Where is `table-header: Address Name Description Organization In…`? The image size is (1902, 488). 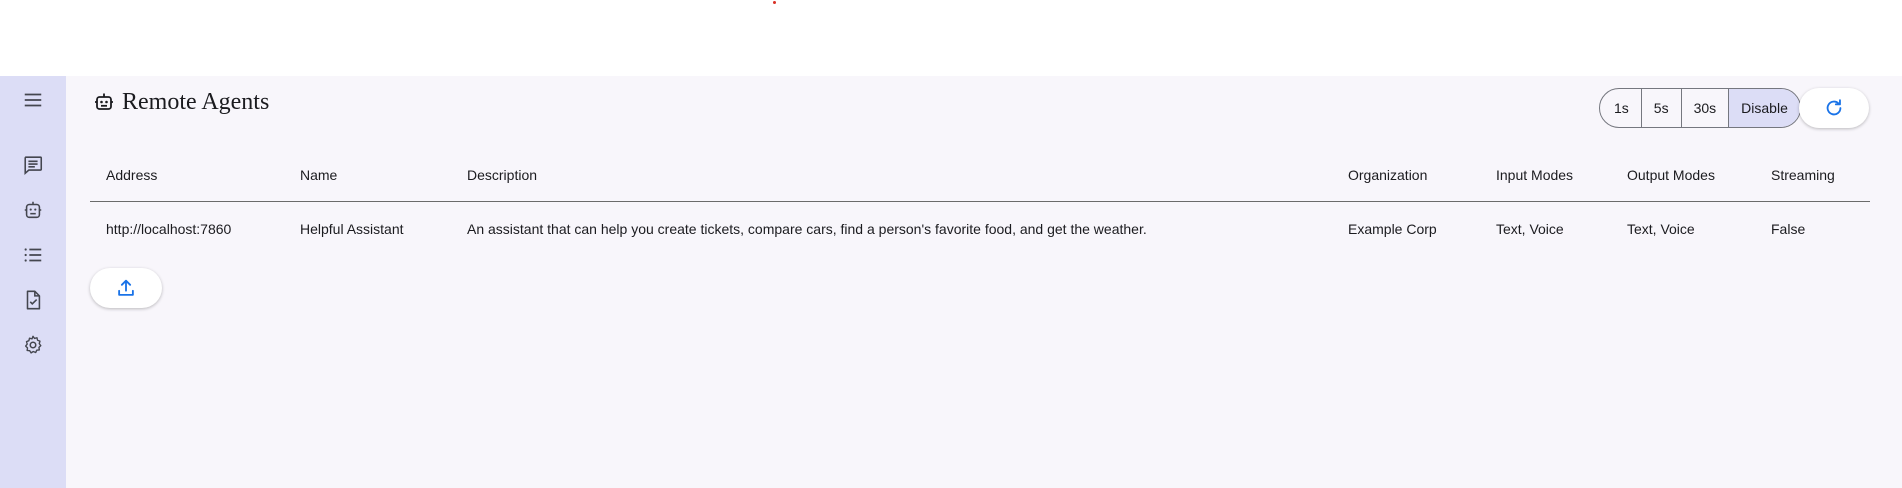 table-header: Address Name Description Organization In… is located at coordinates (980, 175).